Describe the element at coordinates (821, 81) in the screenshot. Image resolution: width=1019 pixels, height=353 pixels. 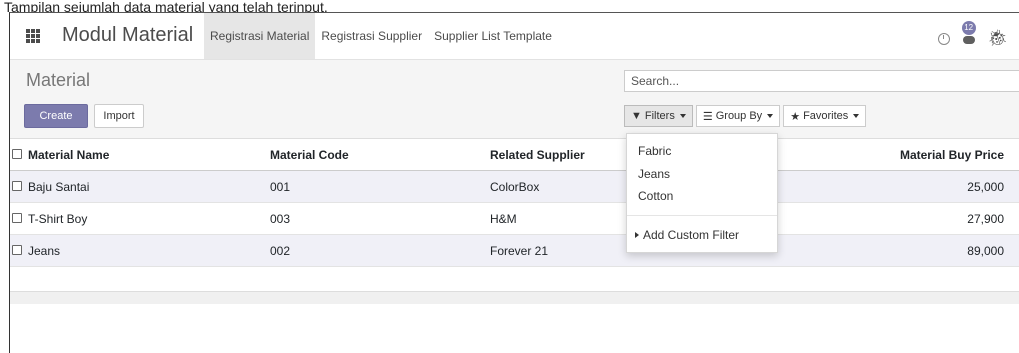
I see `search-input` at that location.